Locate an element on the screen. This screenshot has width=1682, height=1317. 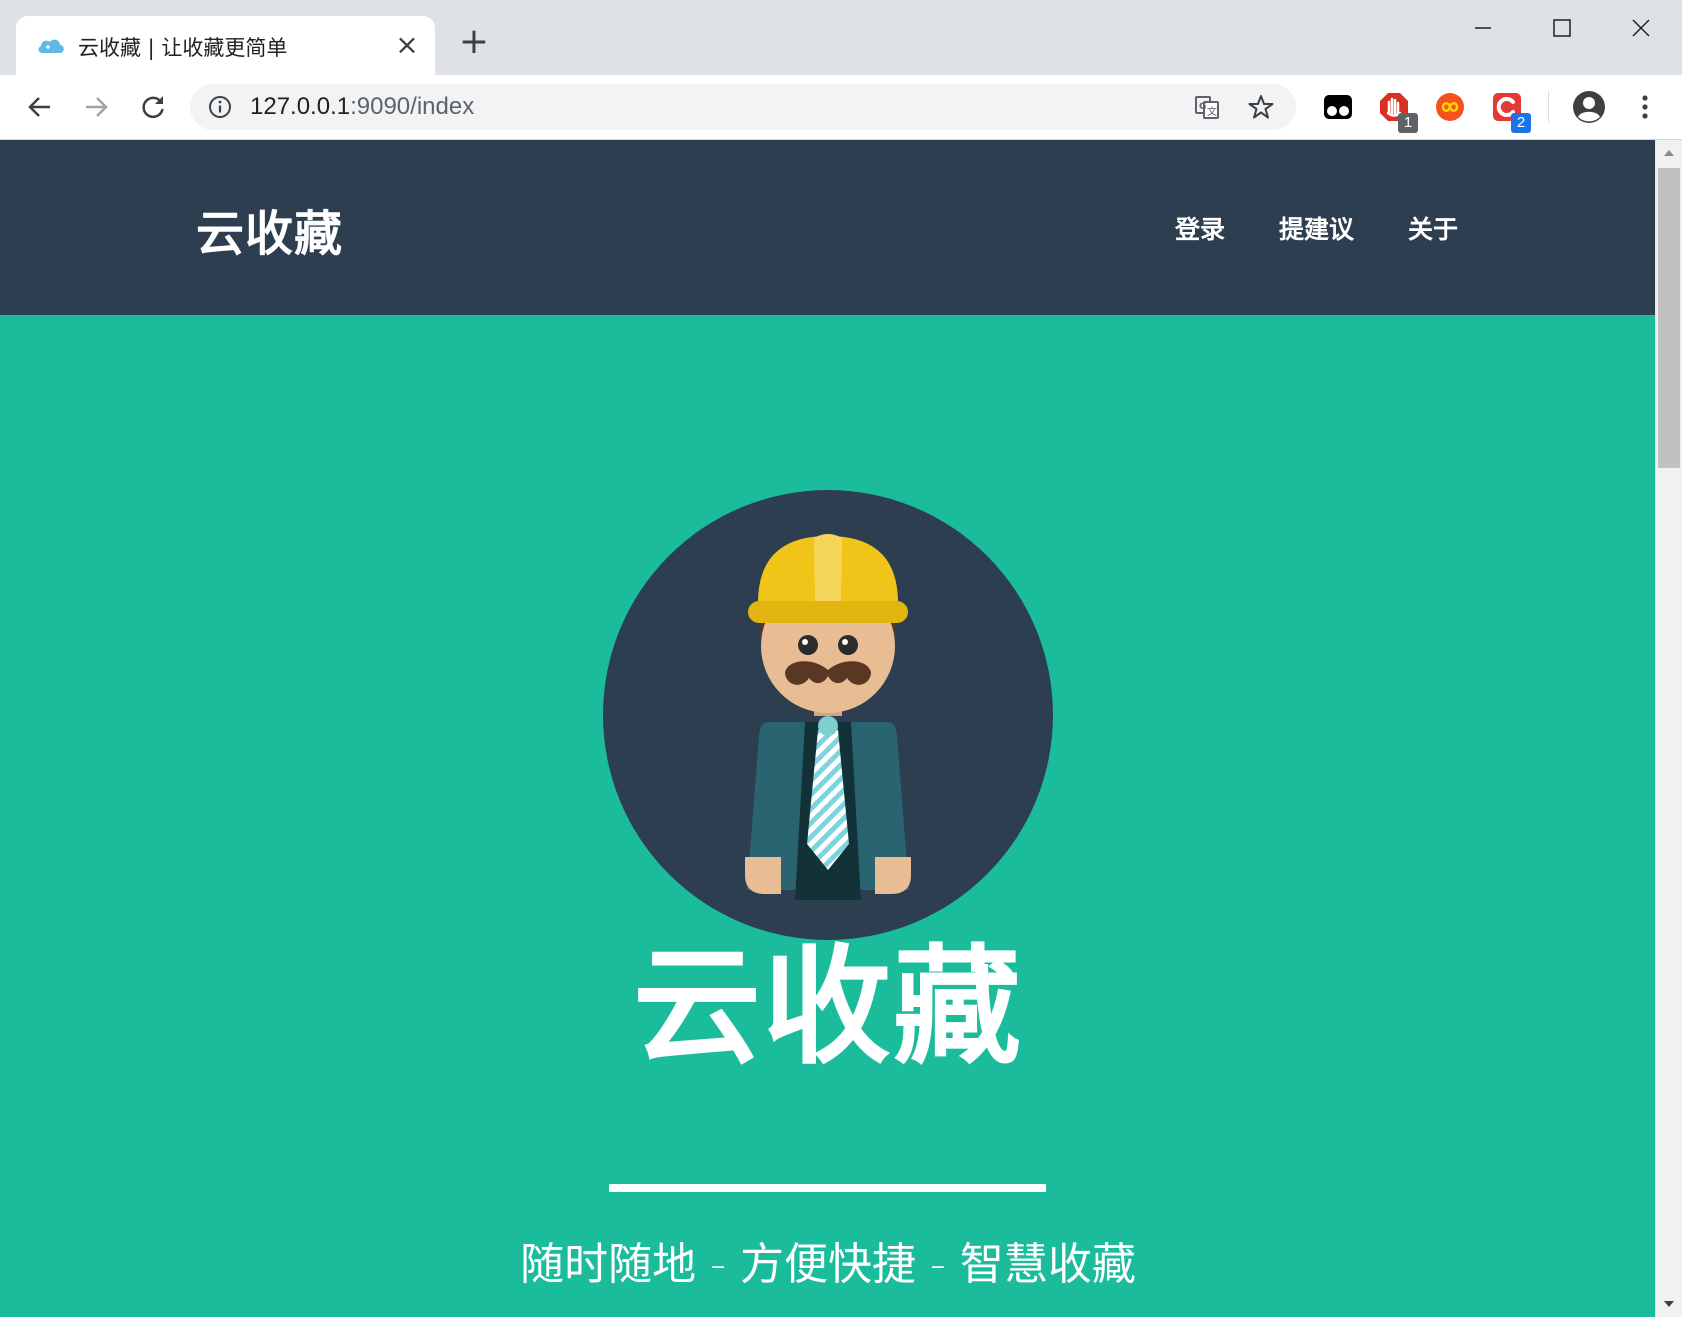
nav-about-link: 关于 is located at coordinates (1433, 228).